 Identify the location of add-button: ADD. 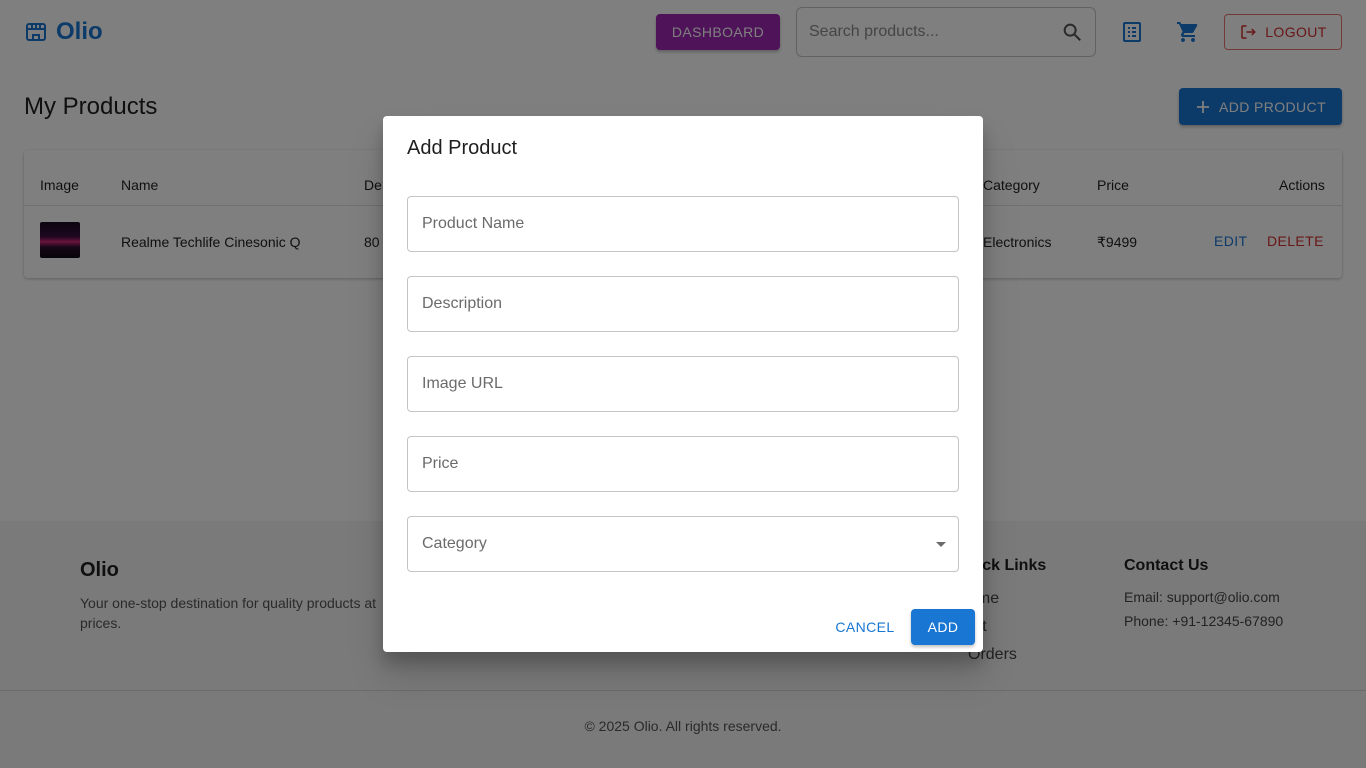
(943, 627).